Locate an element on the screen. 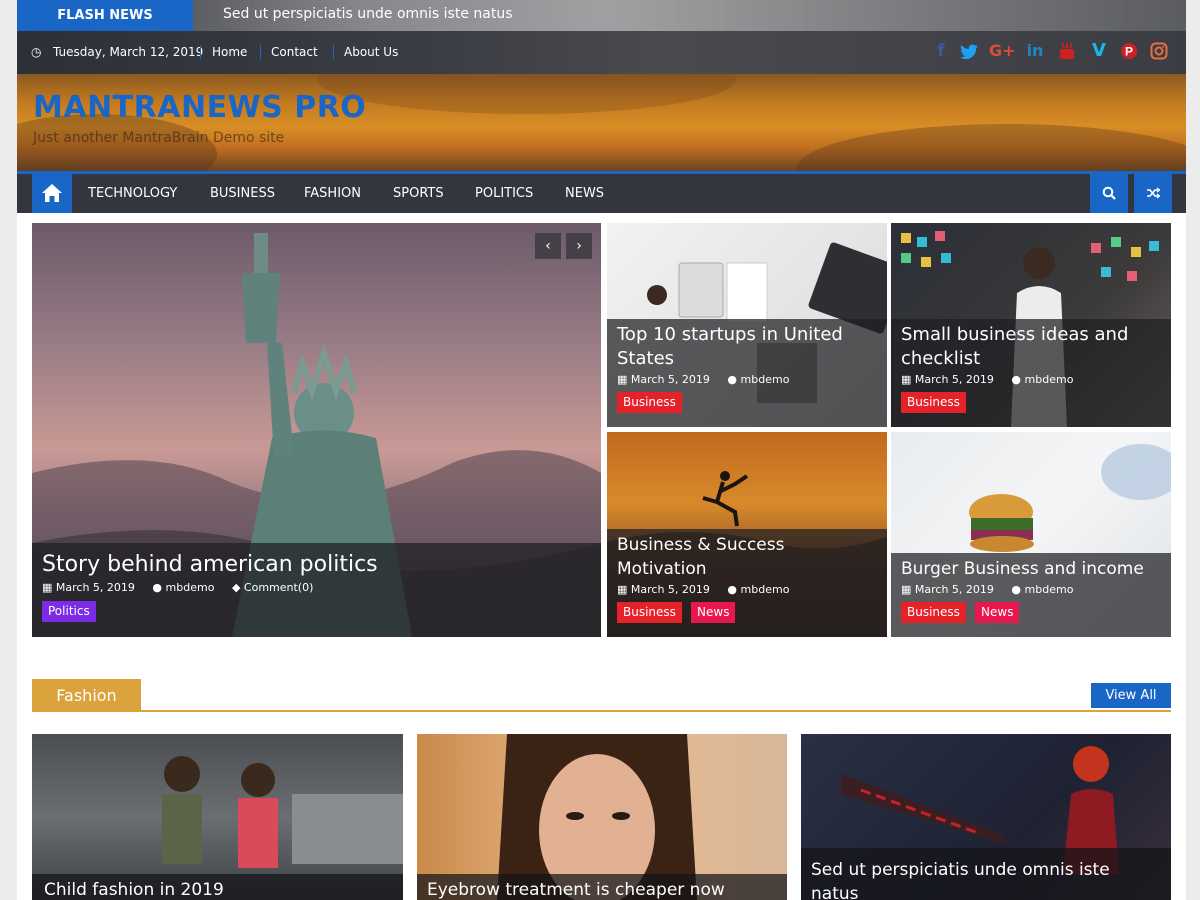 The image size is (1200, 900). section-title: Fashion is located at coordinates (86, 695).